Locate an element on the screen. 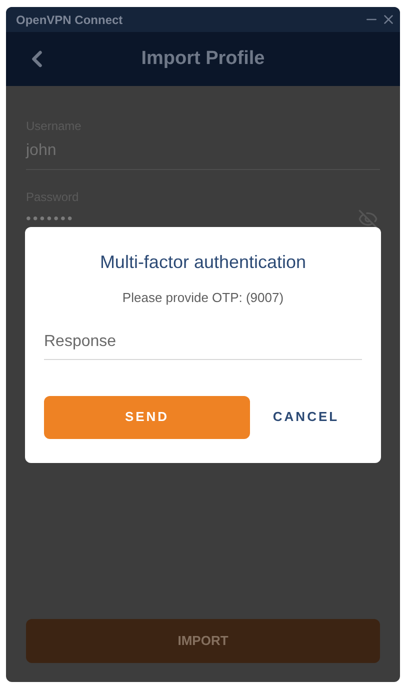 The height and width of the screenshot is (684, 407). window-title: OpenVPN Connect is located at coordinates (70, 20).